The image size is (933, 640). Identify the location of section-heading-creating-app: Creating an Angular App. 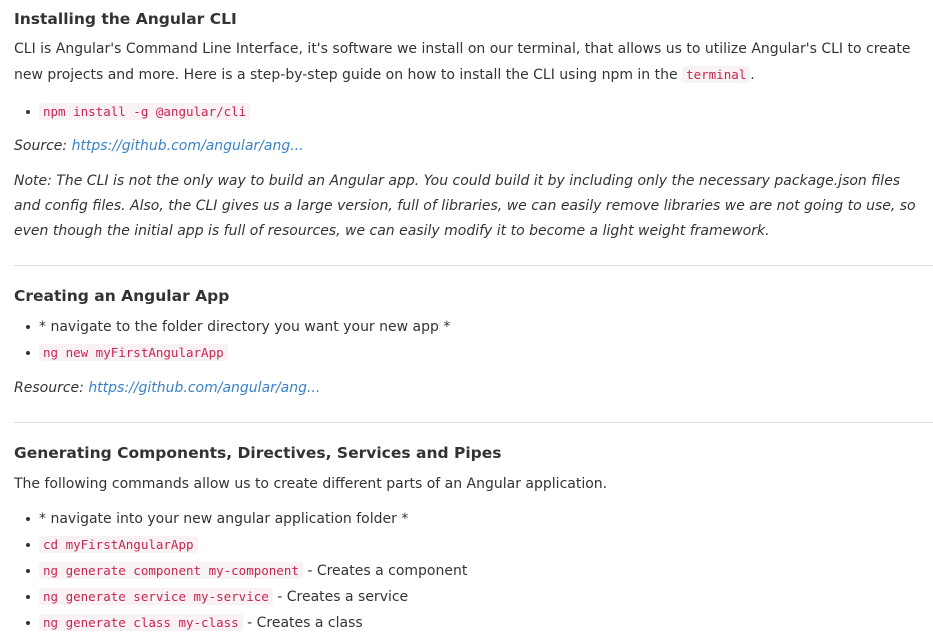
(122, 296).